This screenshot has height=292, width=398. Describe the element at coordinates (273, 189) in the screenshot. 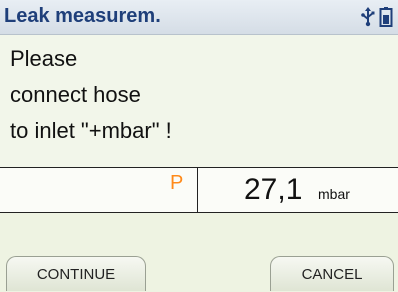

I see `pressure-value: 27,1` at that location.